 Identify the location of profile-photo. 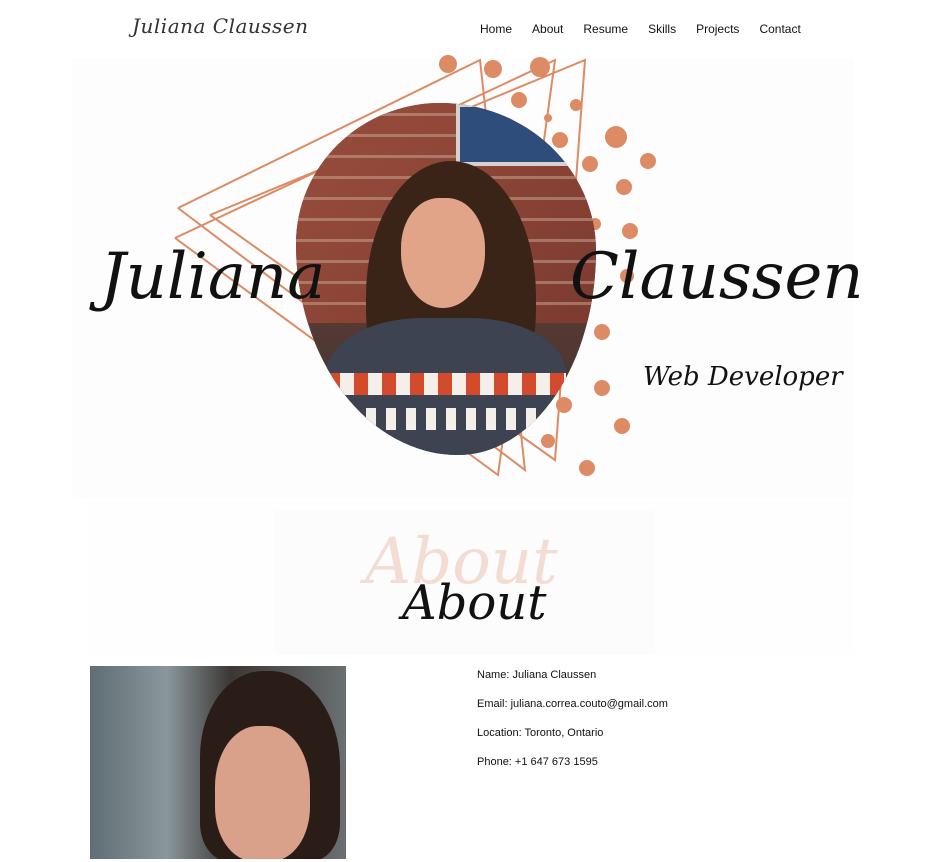
(218, 762).